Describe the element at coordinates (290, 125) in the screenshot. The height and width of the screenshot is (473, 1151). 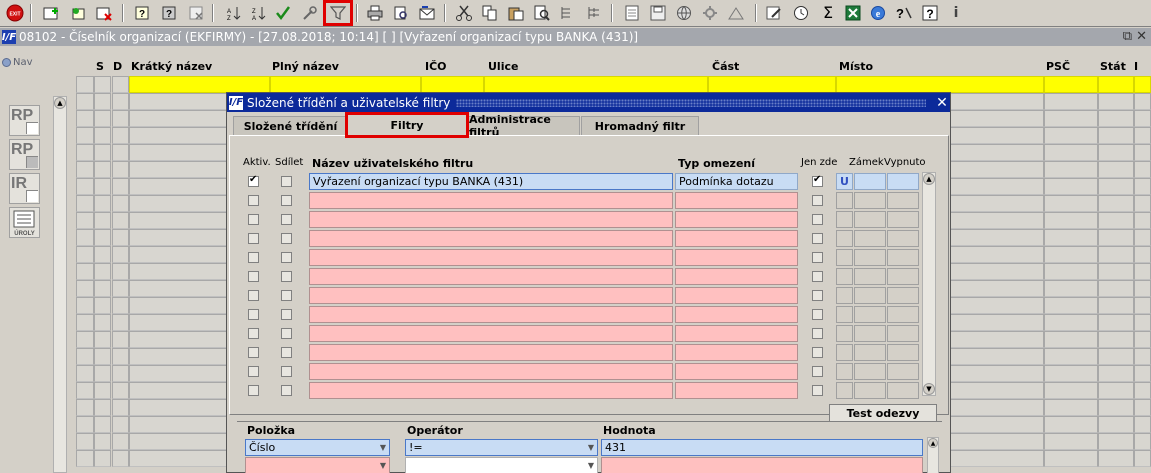
I see `tab-slozene-trideni: Složené třídění` at that location.